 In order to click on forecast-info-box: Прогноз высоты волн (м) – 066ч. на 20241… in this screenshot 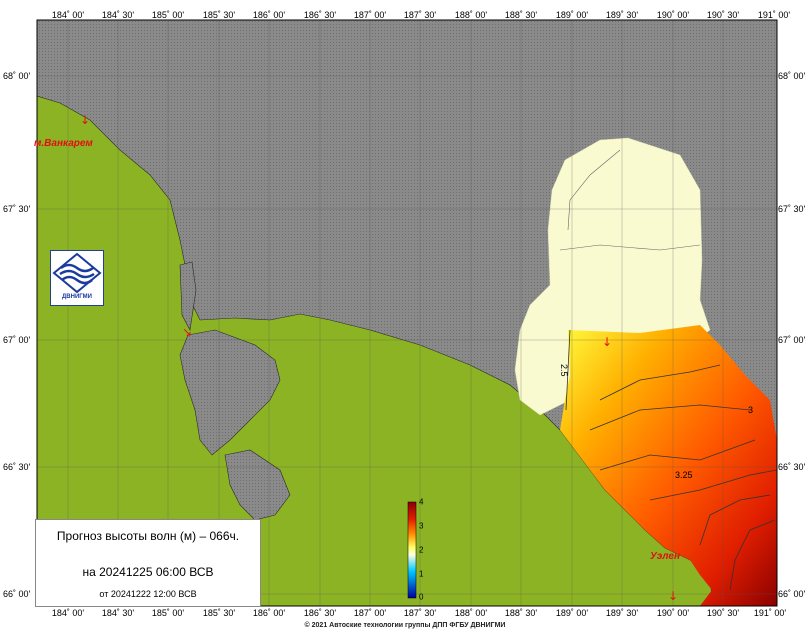, I will do `click(148, 563)`.